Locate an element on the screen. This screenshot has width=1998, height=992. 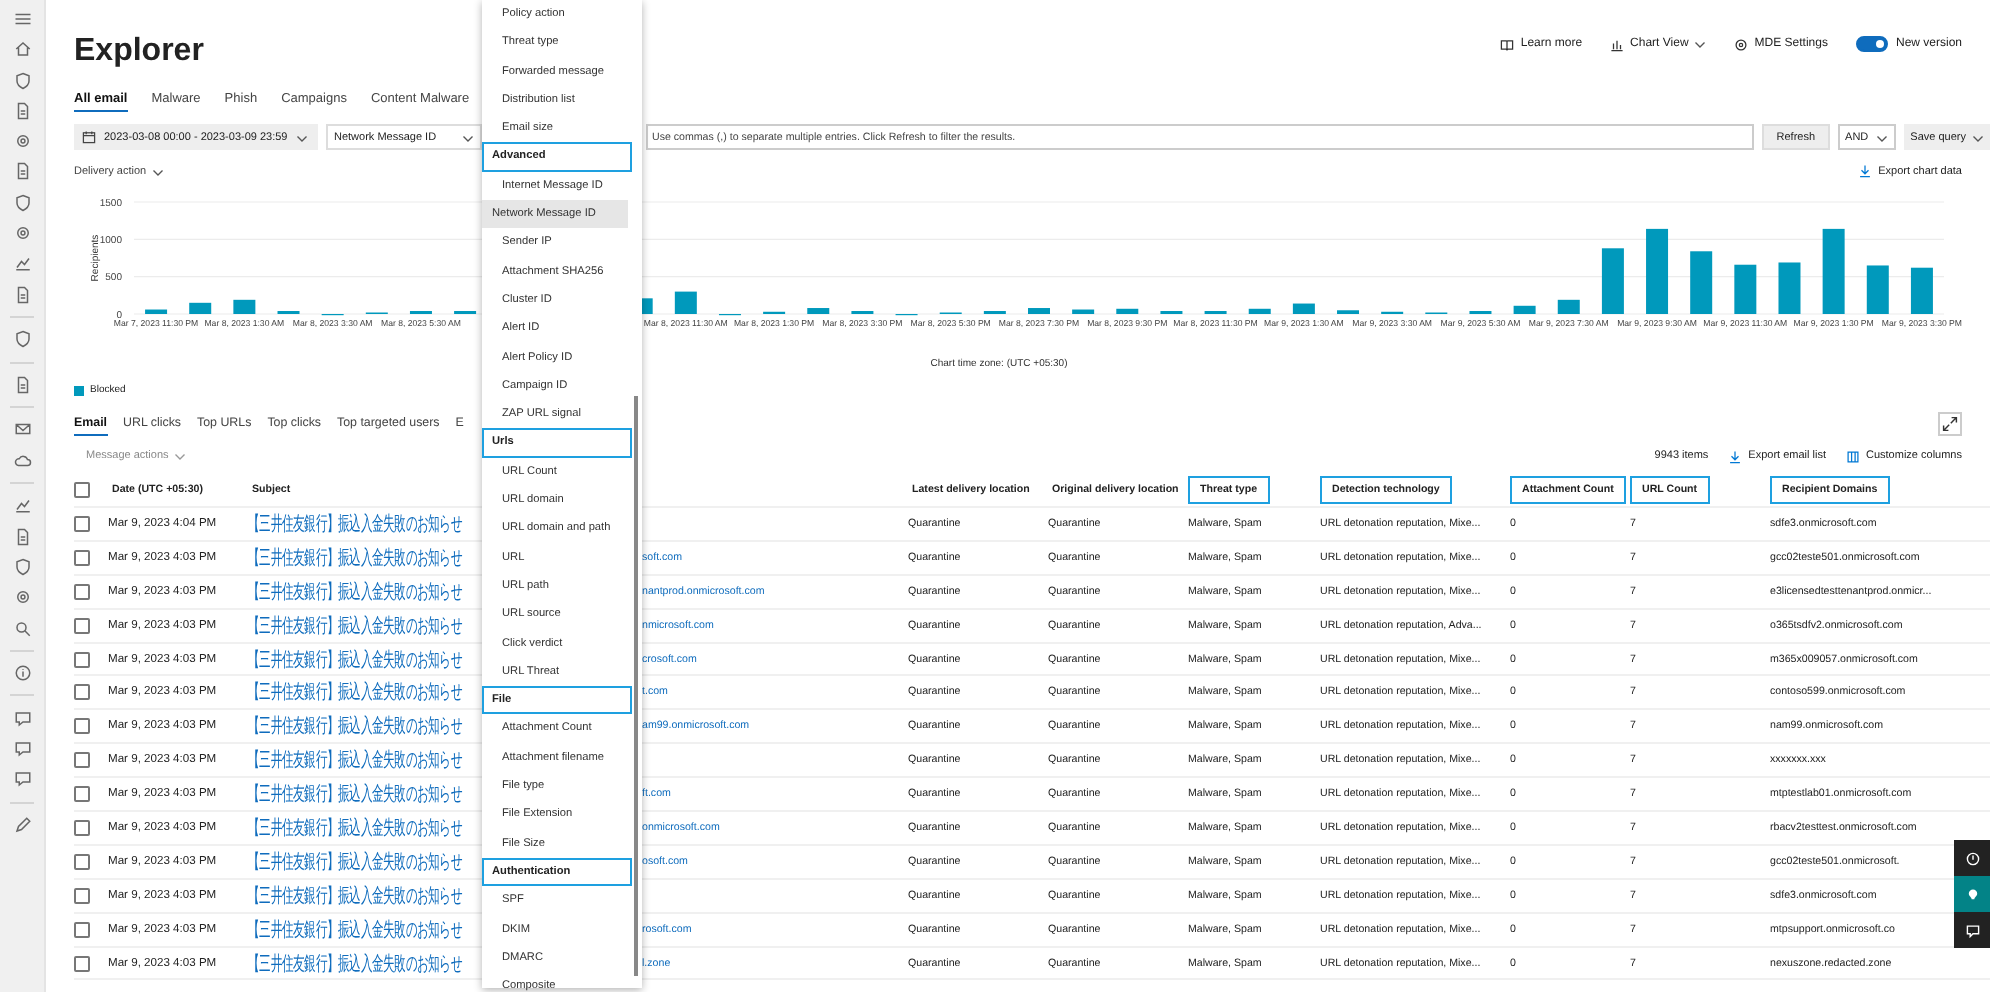
page-title: Explorer is located at coordinates (139, 52).